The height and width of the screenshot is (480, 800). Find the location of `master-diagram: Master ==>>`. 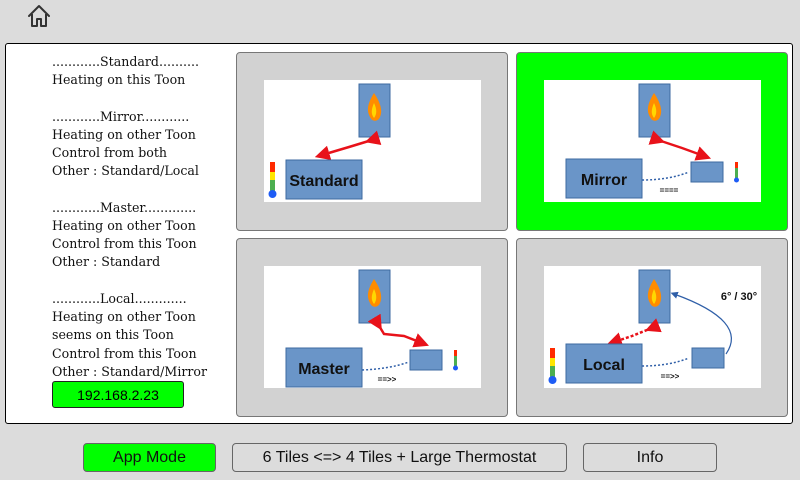

master-diagram: Master ==>> is located at coordinates (371, 328).